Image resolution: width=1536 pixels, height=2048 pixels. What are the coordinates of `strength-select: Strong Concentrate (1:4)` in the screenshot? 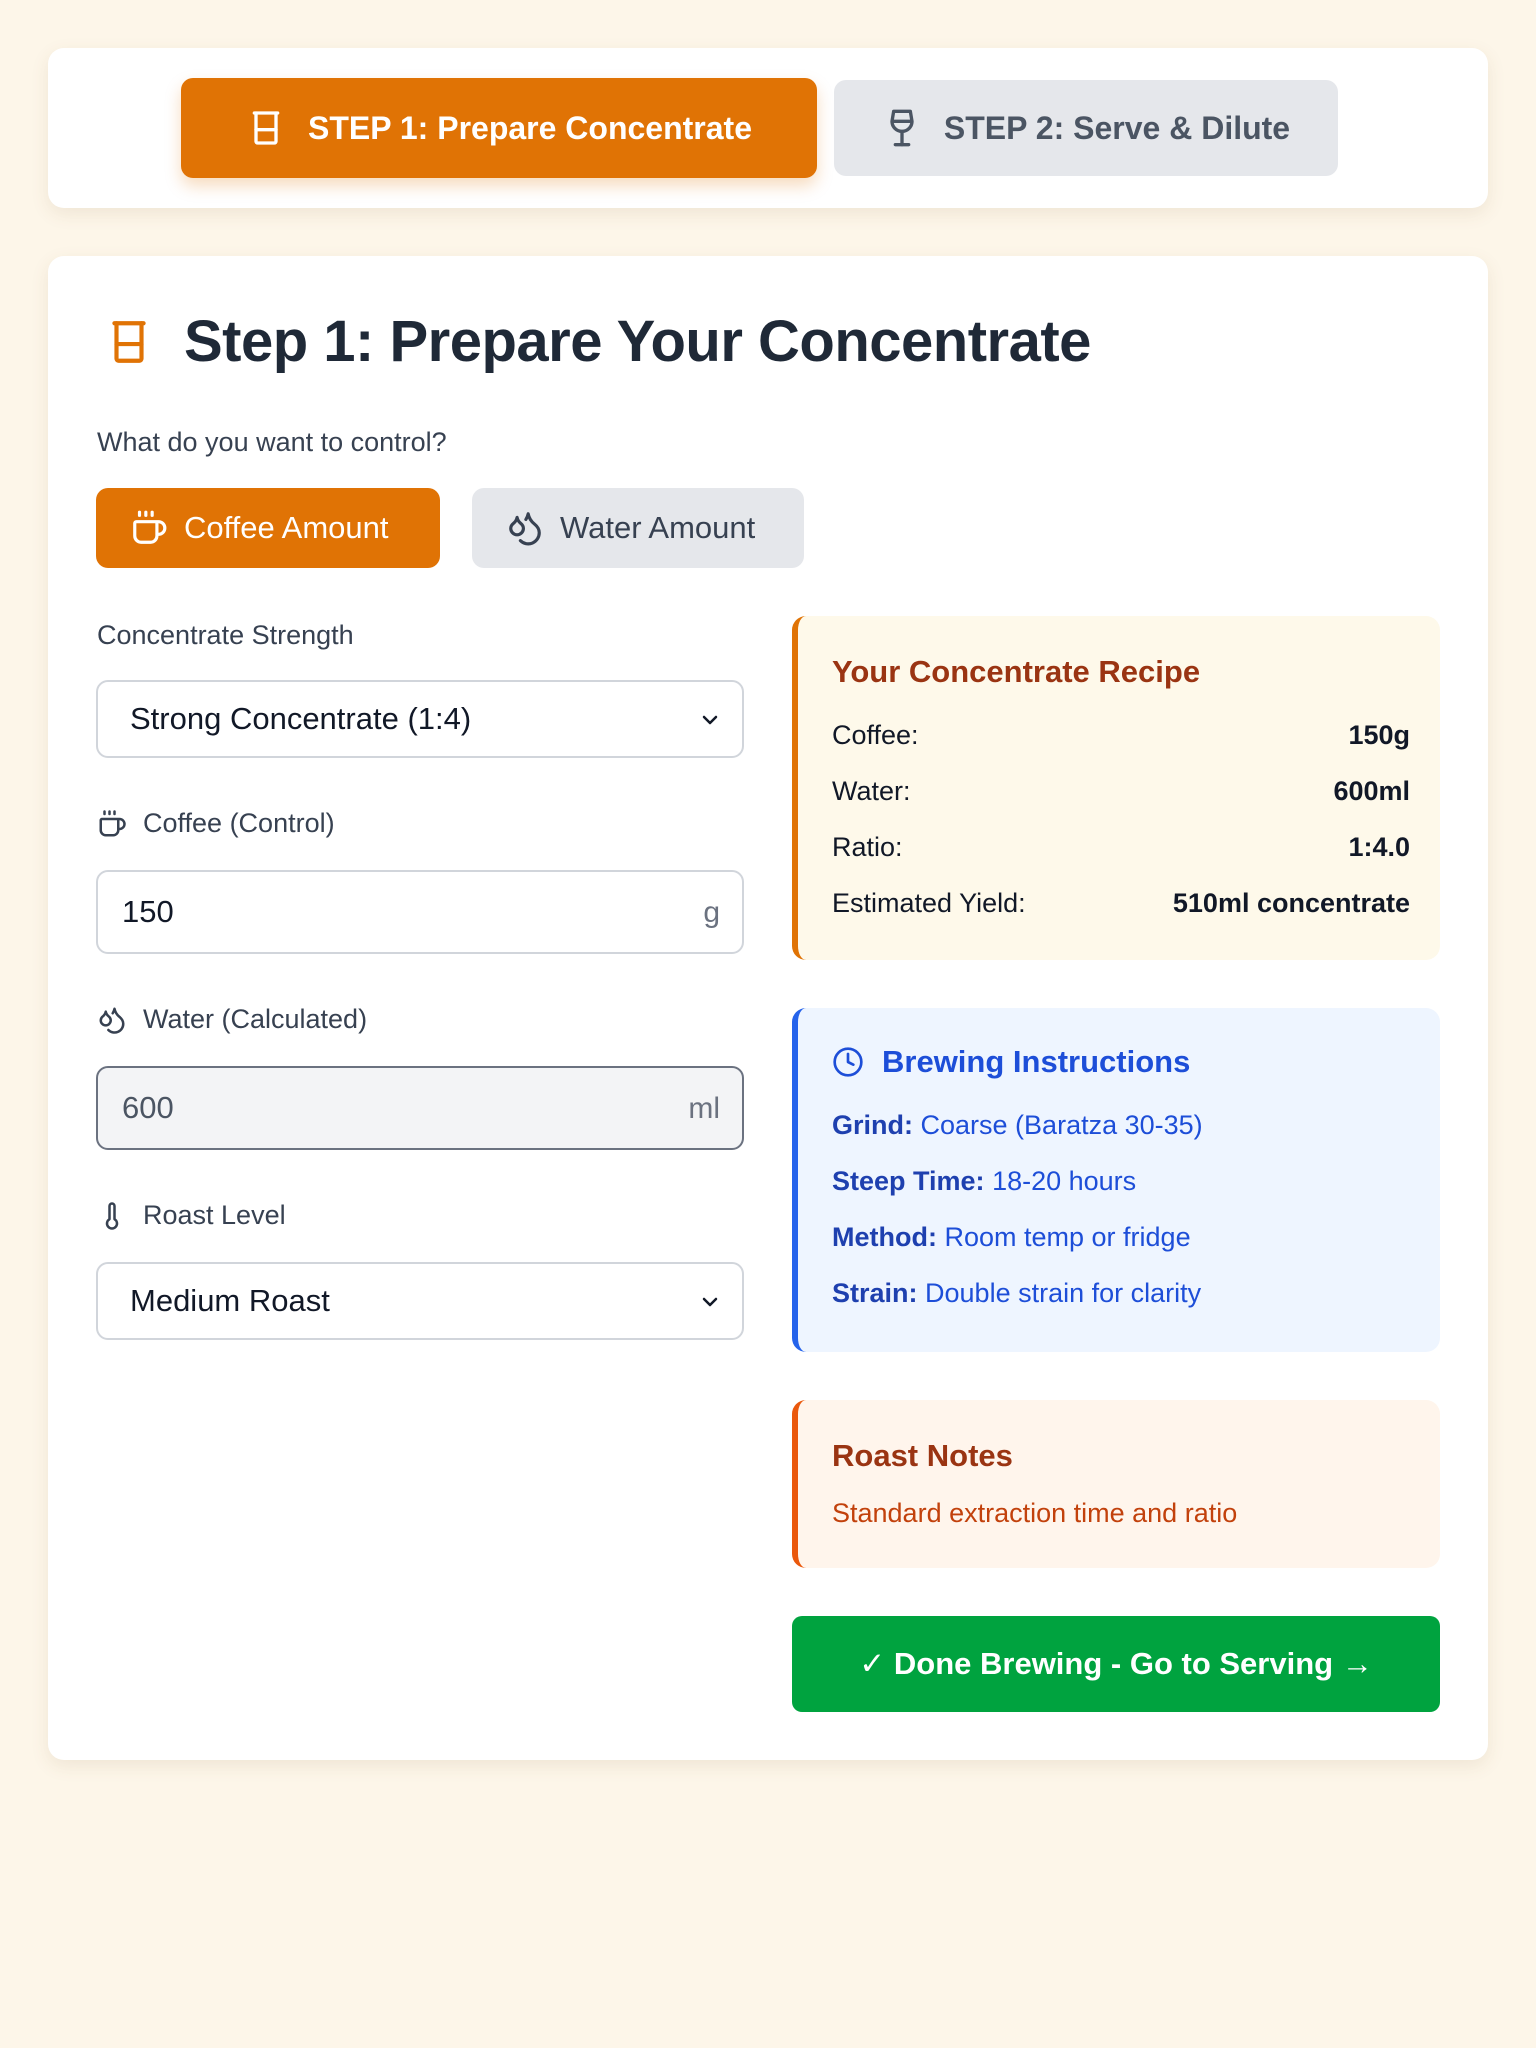 It's located at (420, 719).